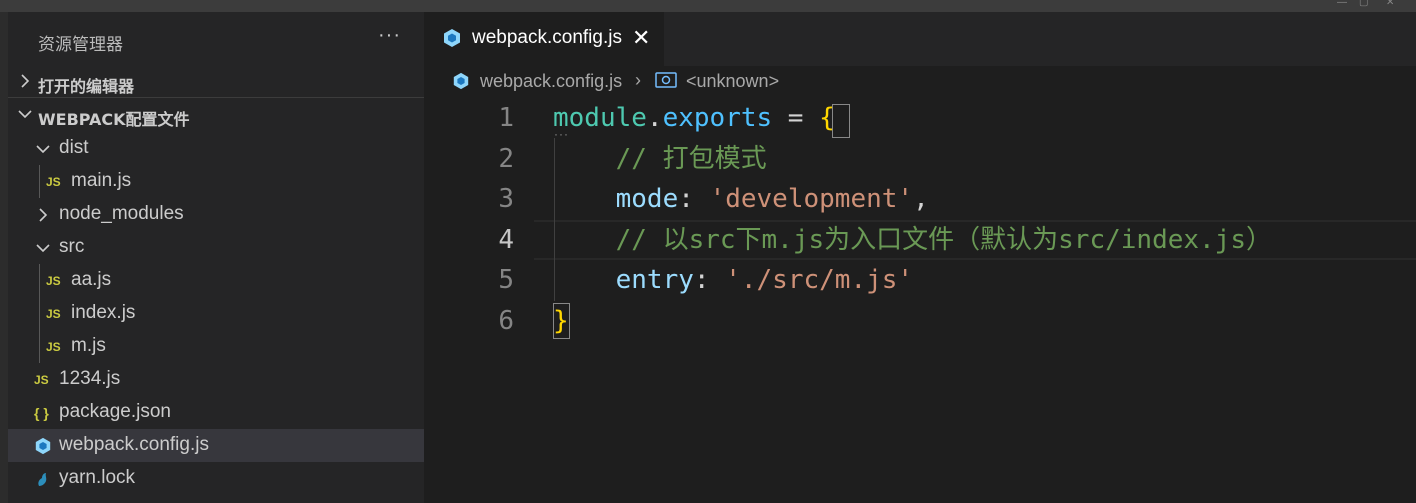  Describe the element at coordinates (216, 39) in the screenshot. I see `explorer-header: 资源管理器 ···` at that location.